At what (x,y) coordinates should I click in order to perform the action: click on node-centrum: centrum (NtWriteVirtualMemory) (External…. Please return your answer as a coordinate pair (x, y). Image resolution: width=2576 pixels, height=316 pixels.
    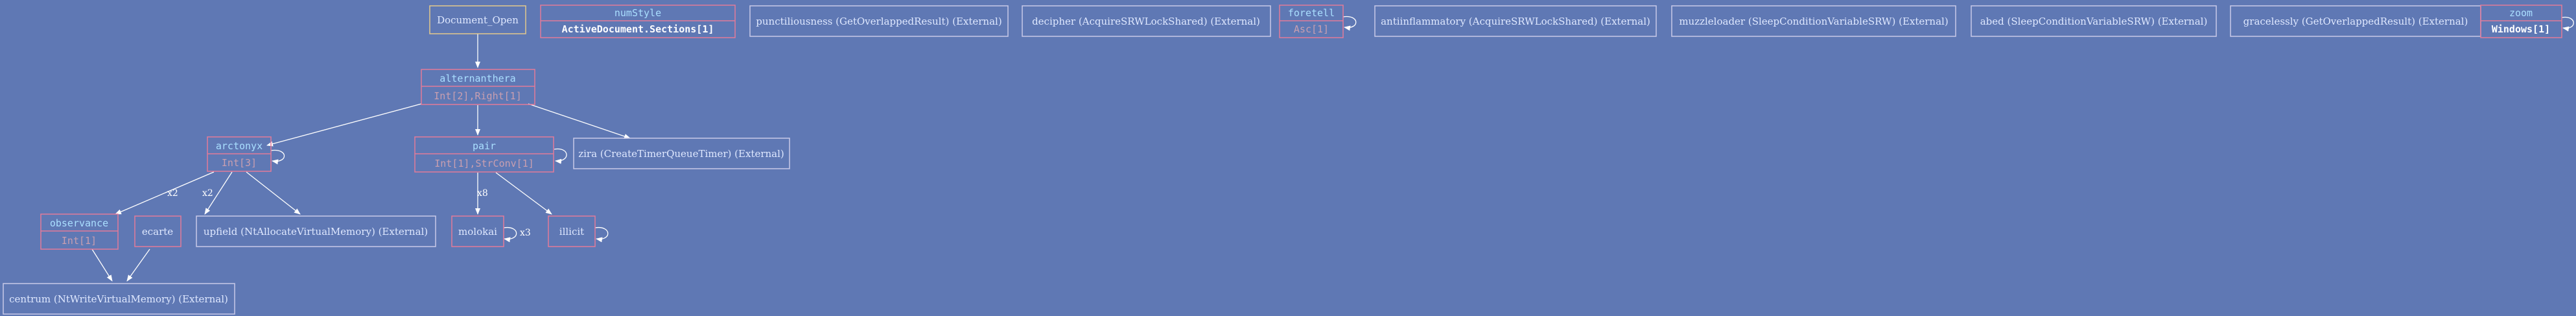
    Looking at the image, I should click on (119, 299).